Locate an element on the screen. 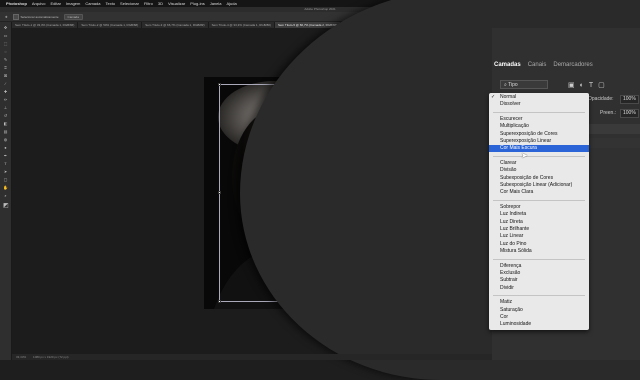  tab-demarcadores: Demarcadores is located at coordinates (572, 65).